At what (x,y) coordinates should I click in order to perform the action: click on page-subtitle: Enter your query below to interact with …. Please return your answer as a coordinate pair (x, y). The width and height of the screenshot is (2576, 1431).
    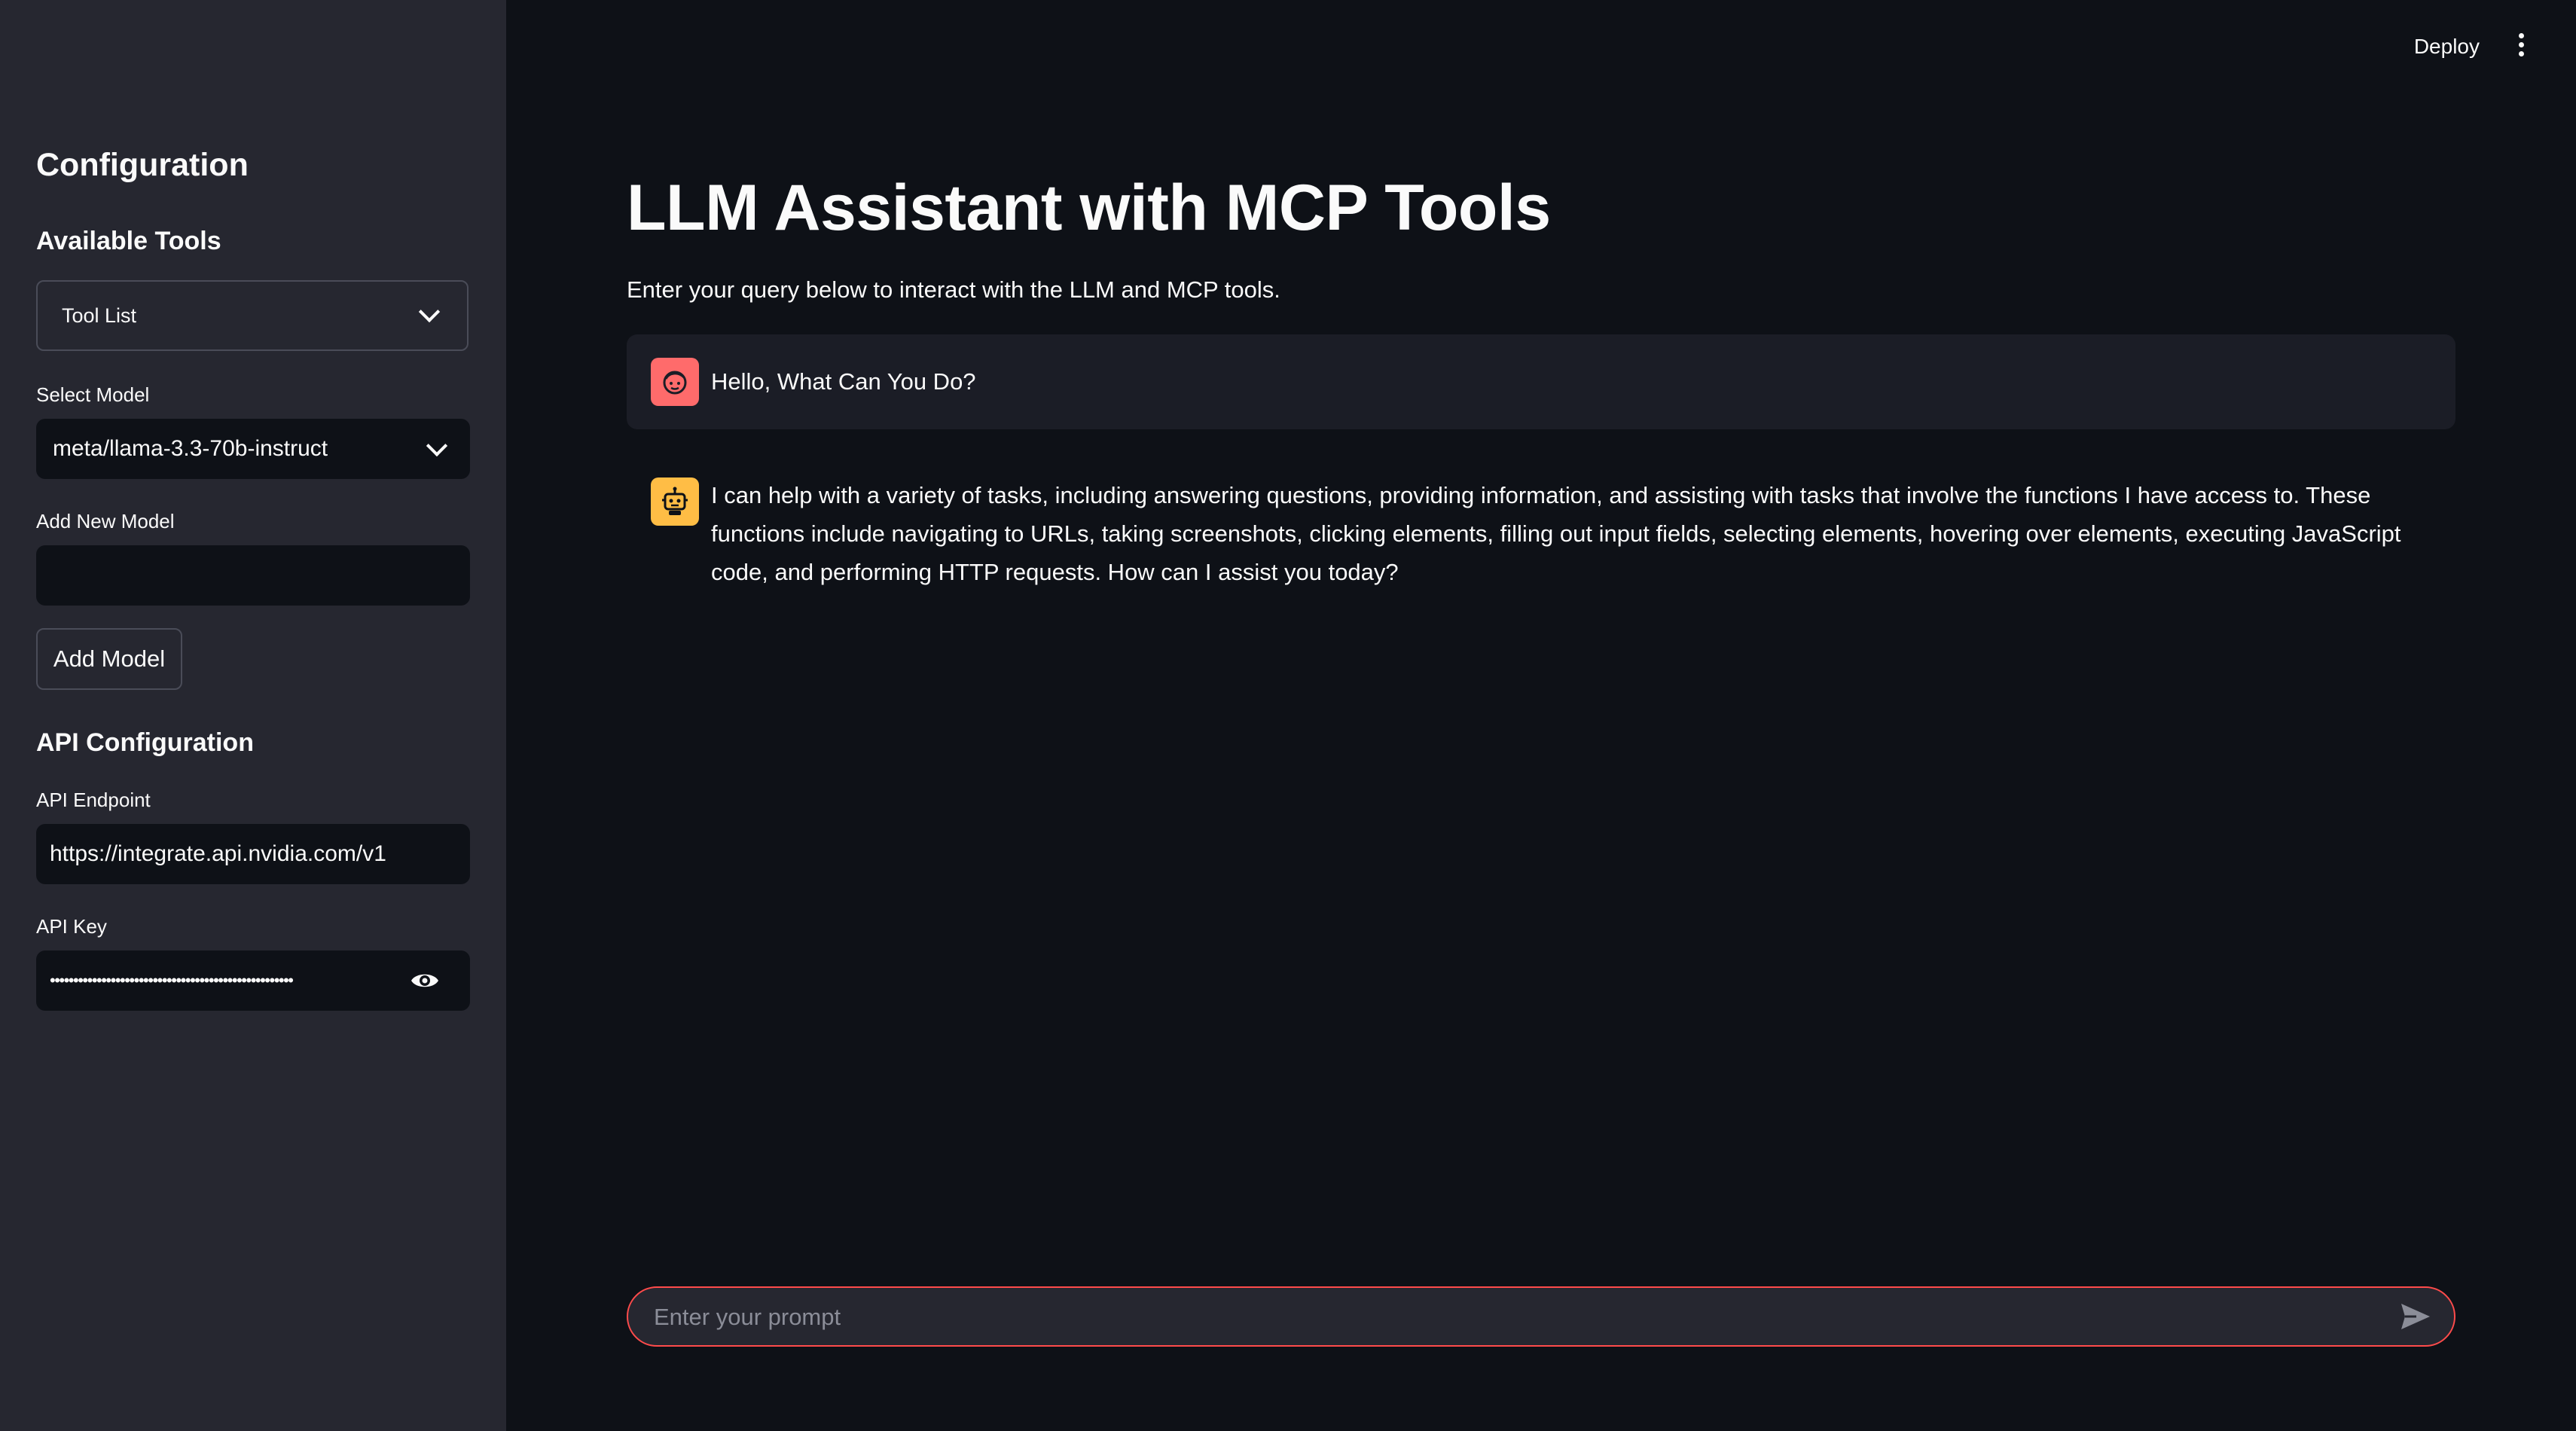
    Looking at the image, I should click on (953, 289).